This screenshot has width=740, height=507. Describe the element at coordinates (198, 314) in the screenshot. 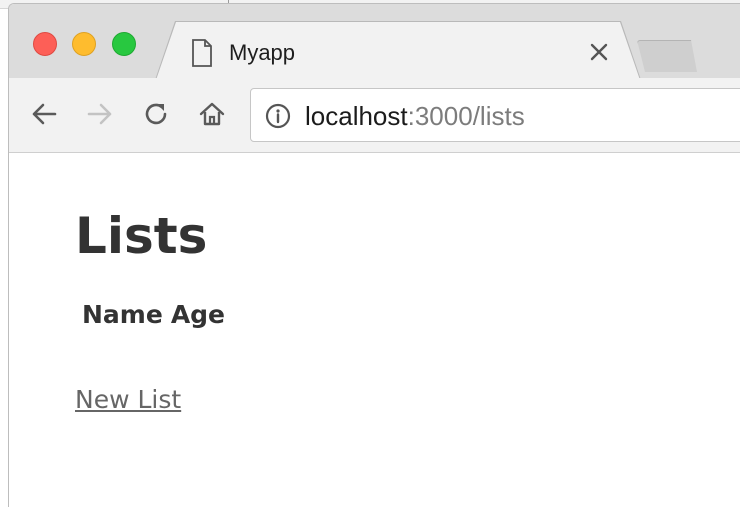

I see `column-header-age: Age` at that location.